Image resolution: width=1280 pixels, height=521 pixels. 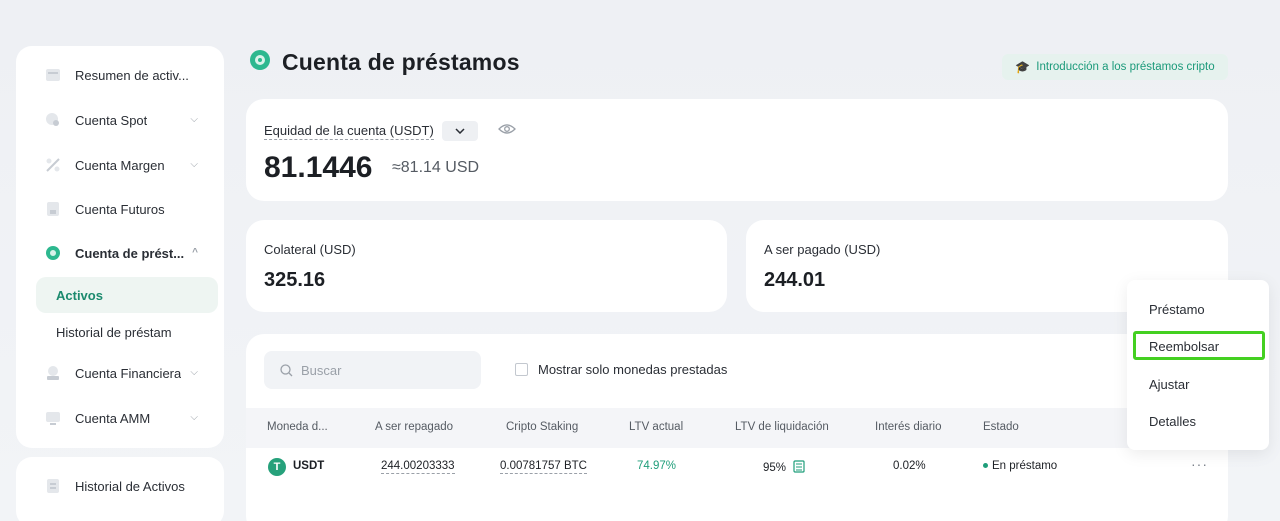 I want to click on margin-icon, so click(x=53, y=165).